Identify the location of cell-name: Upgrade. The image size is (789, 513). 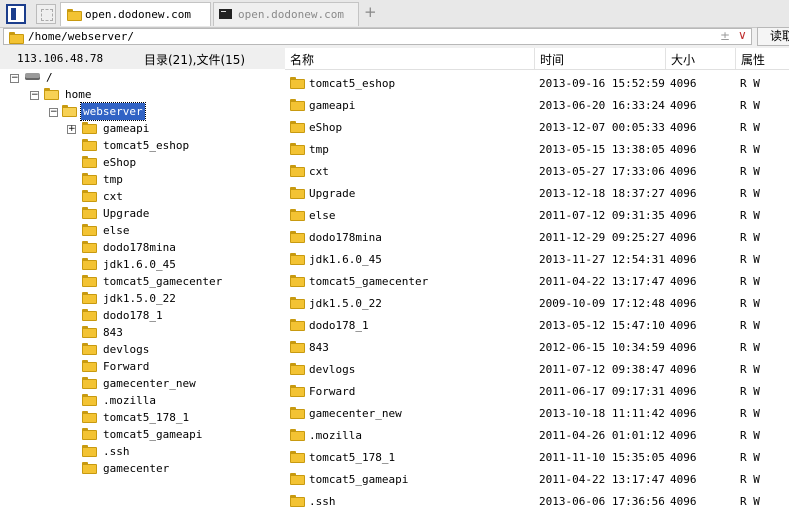
(332, 193).